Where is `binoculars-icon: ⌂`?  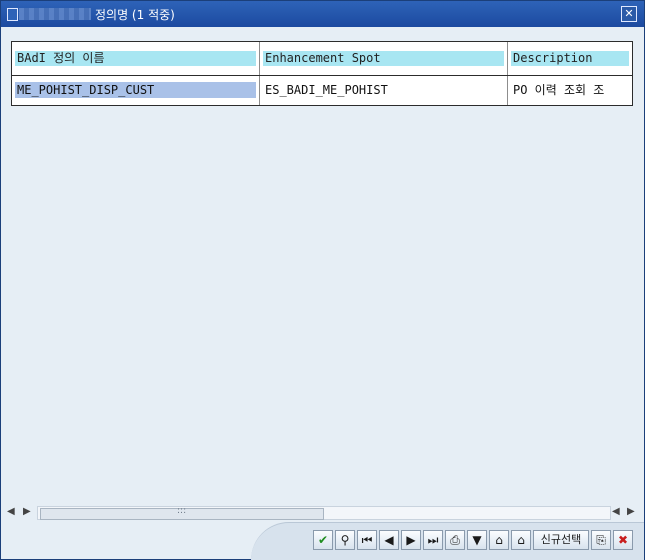 binoculars-icon: ⌂ is located at coordinates (499, 540).